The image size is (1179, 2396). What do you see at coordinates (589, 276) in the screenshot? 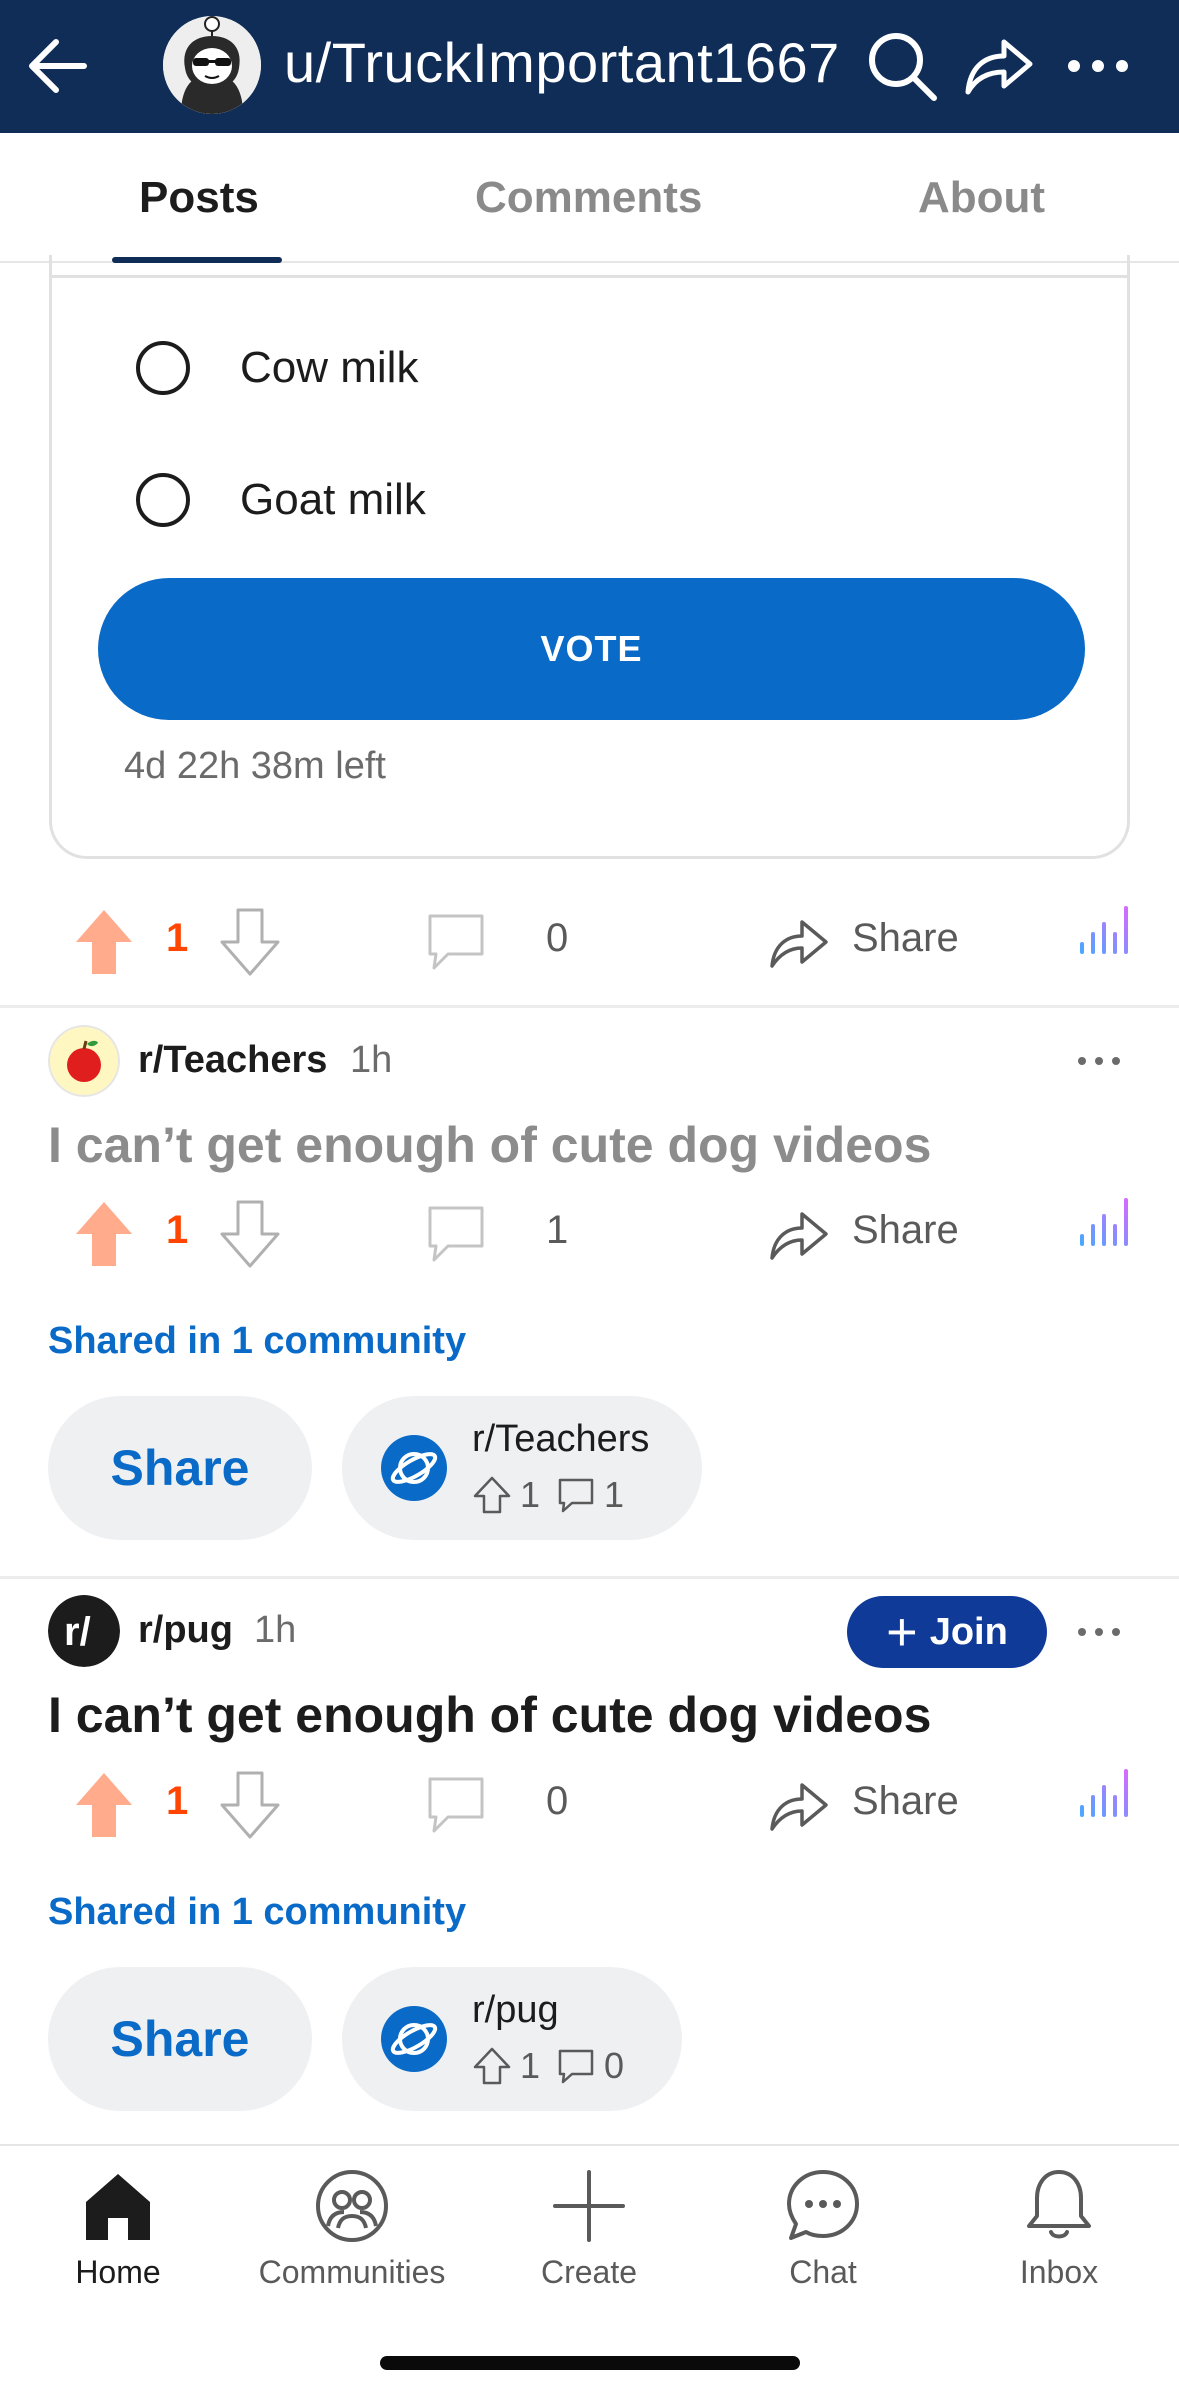
I see `poll-card-divider` at bounding box center [589, 276].